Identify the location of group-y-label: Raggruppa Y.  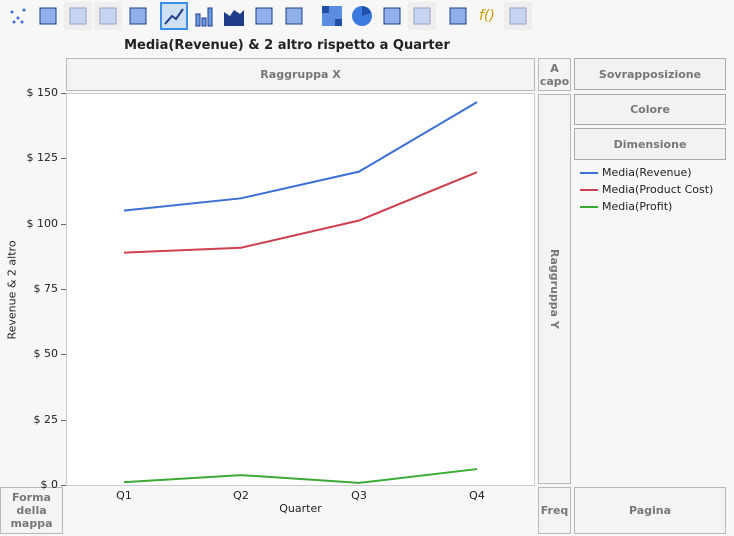
(554, 289).